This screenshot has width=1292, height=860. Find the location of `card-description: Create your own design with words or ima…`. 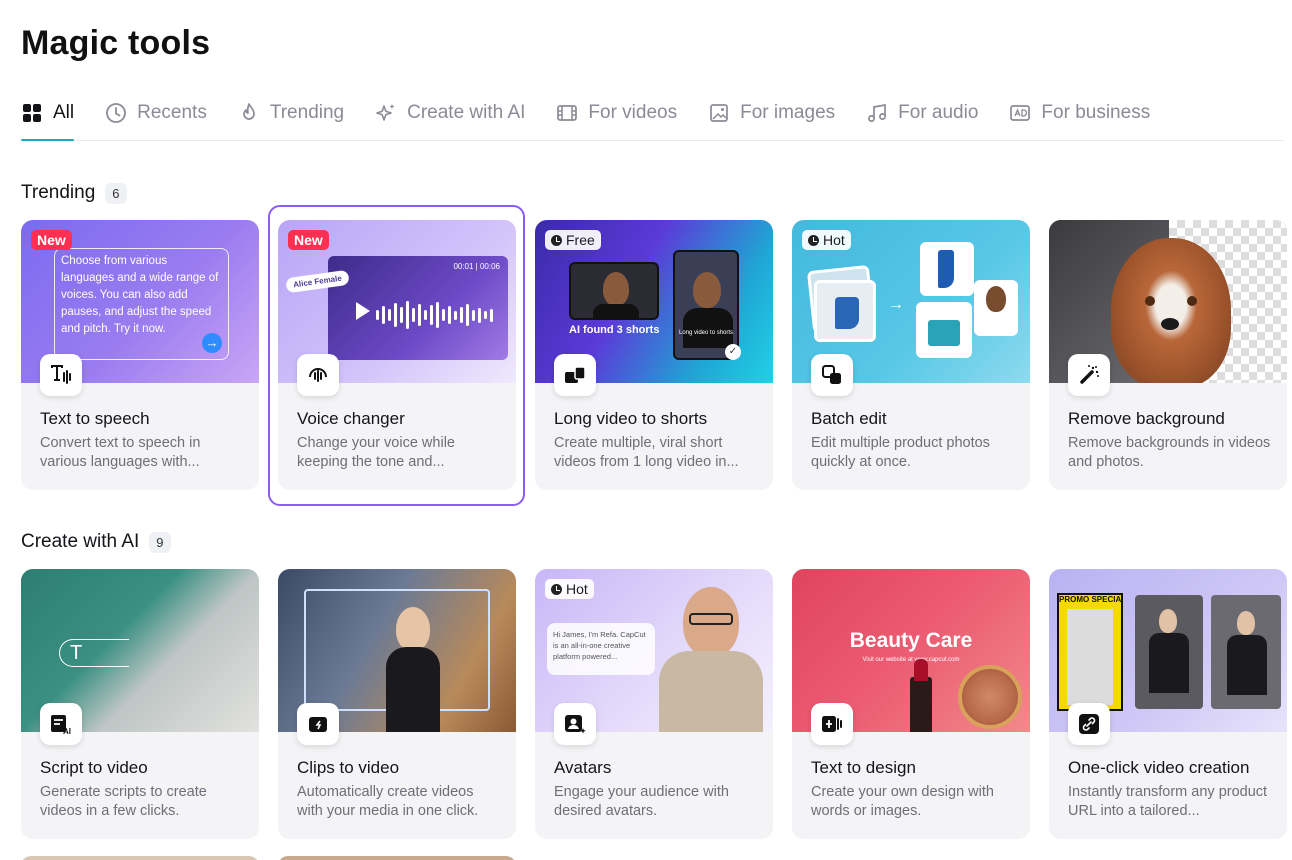

card-description: Create your own design with words or ima… is located at coordinates (902, 801).